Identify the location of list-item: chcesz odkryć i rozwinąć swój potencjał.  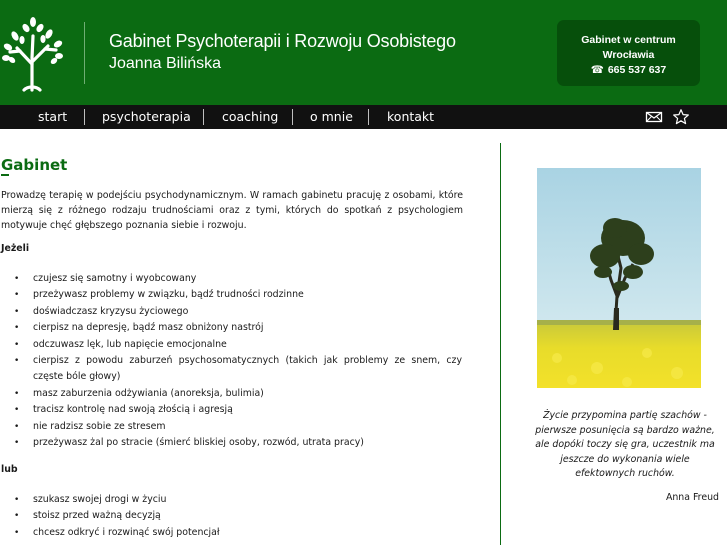
(231, 533).